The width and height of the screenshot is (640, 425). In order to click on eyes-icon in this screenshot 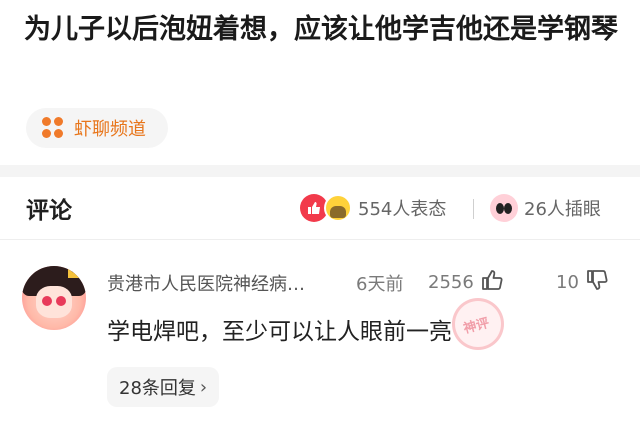, I will do `click(504, 208)`.